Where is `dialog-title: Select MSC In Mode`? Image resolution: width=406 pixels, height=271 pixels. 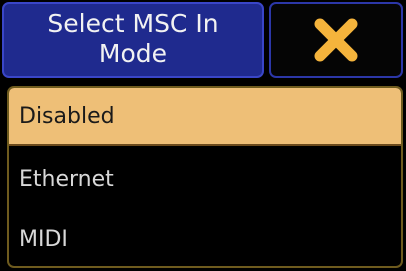 dialog-title: Select MSC In Mode is located at coordinates (133, 38).